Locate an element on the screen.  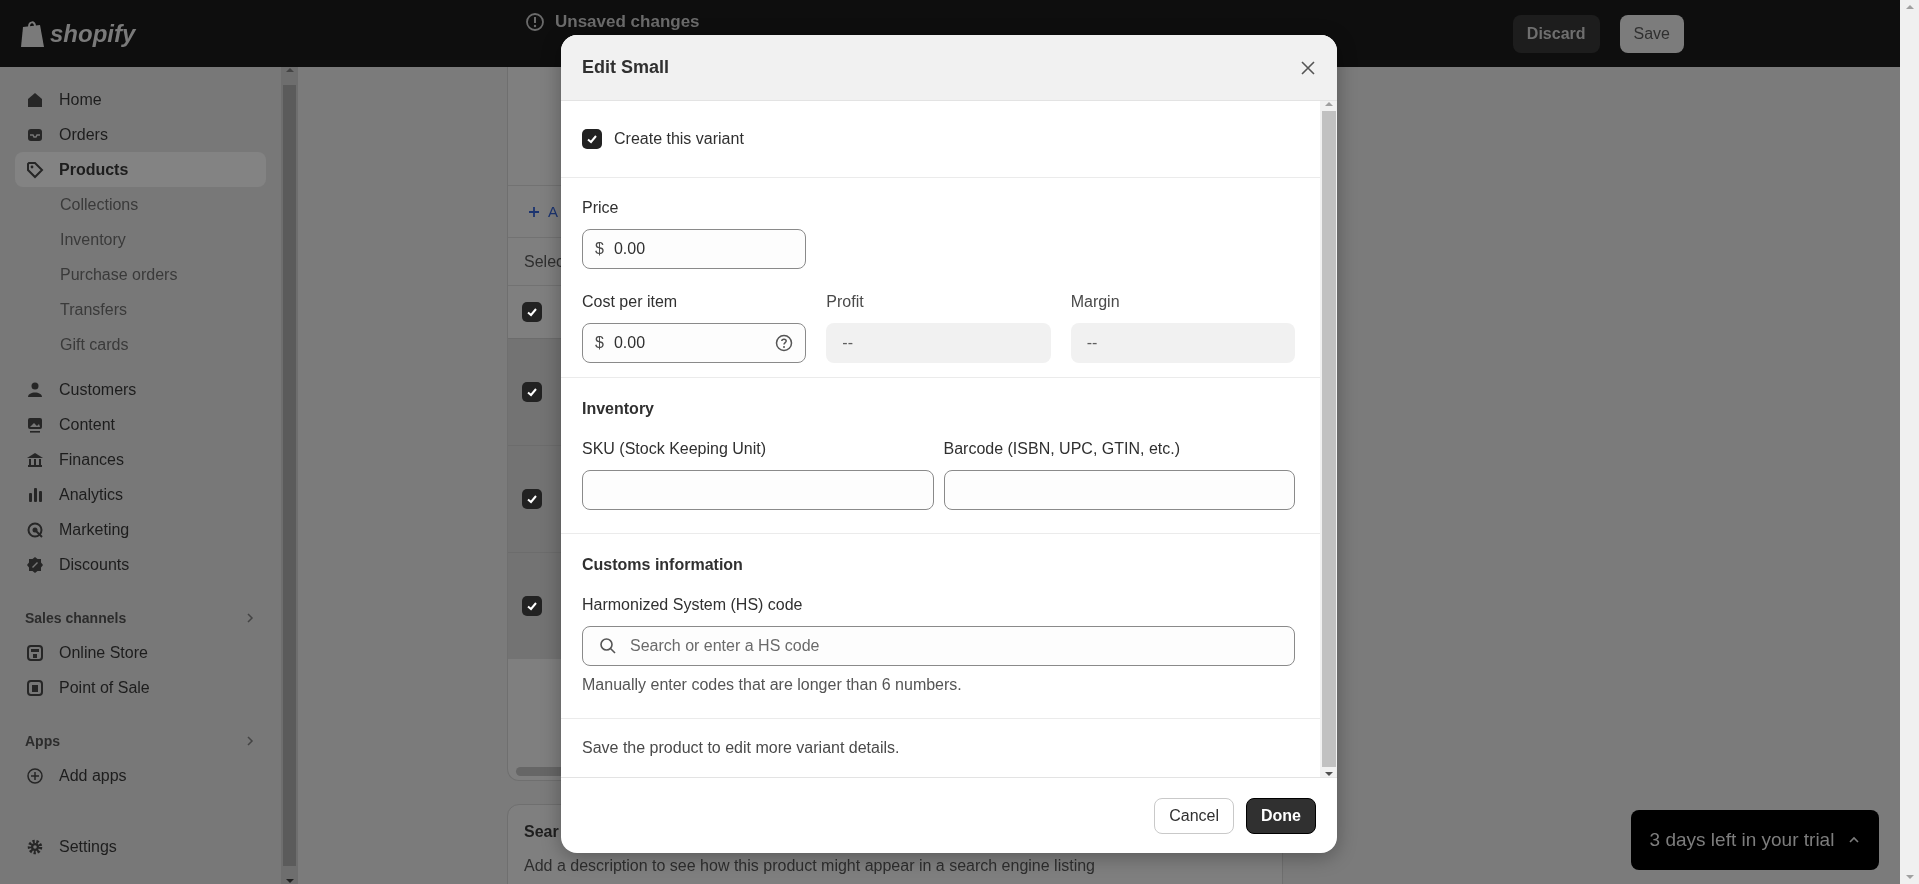
sidebar-item-label: Discounts is located at coordinates (94, 564).